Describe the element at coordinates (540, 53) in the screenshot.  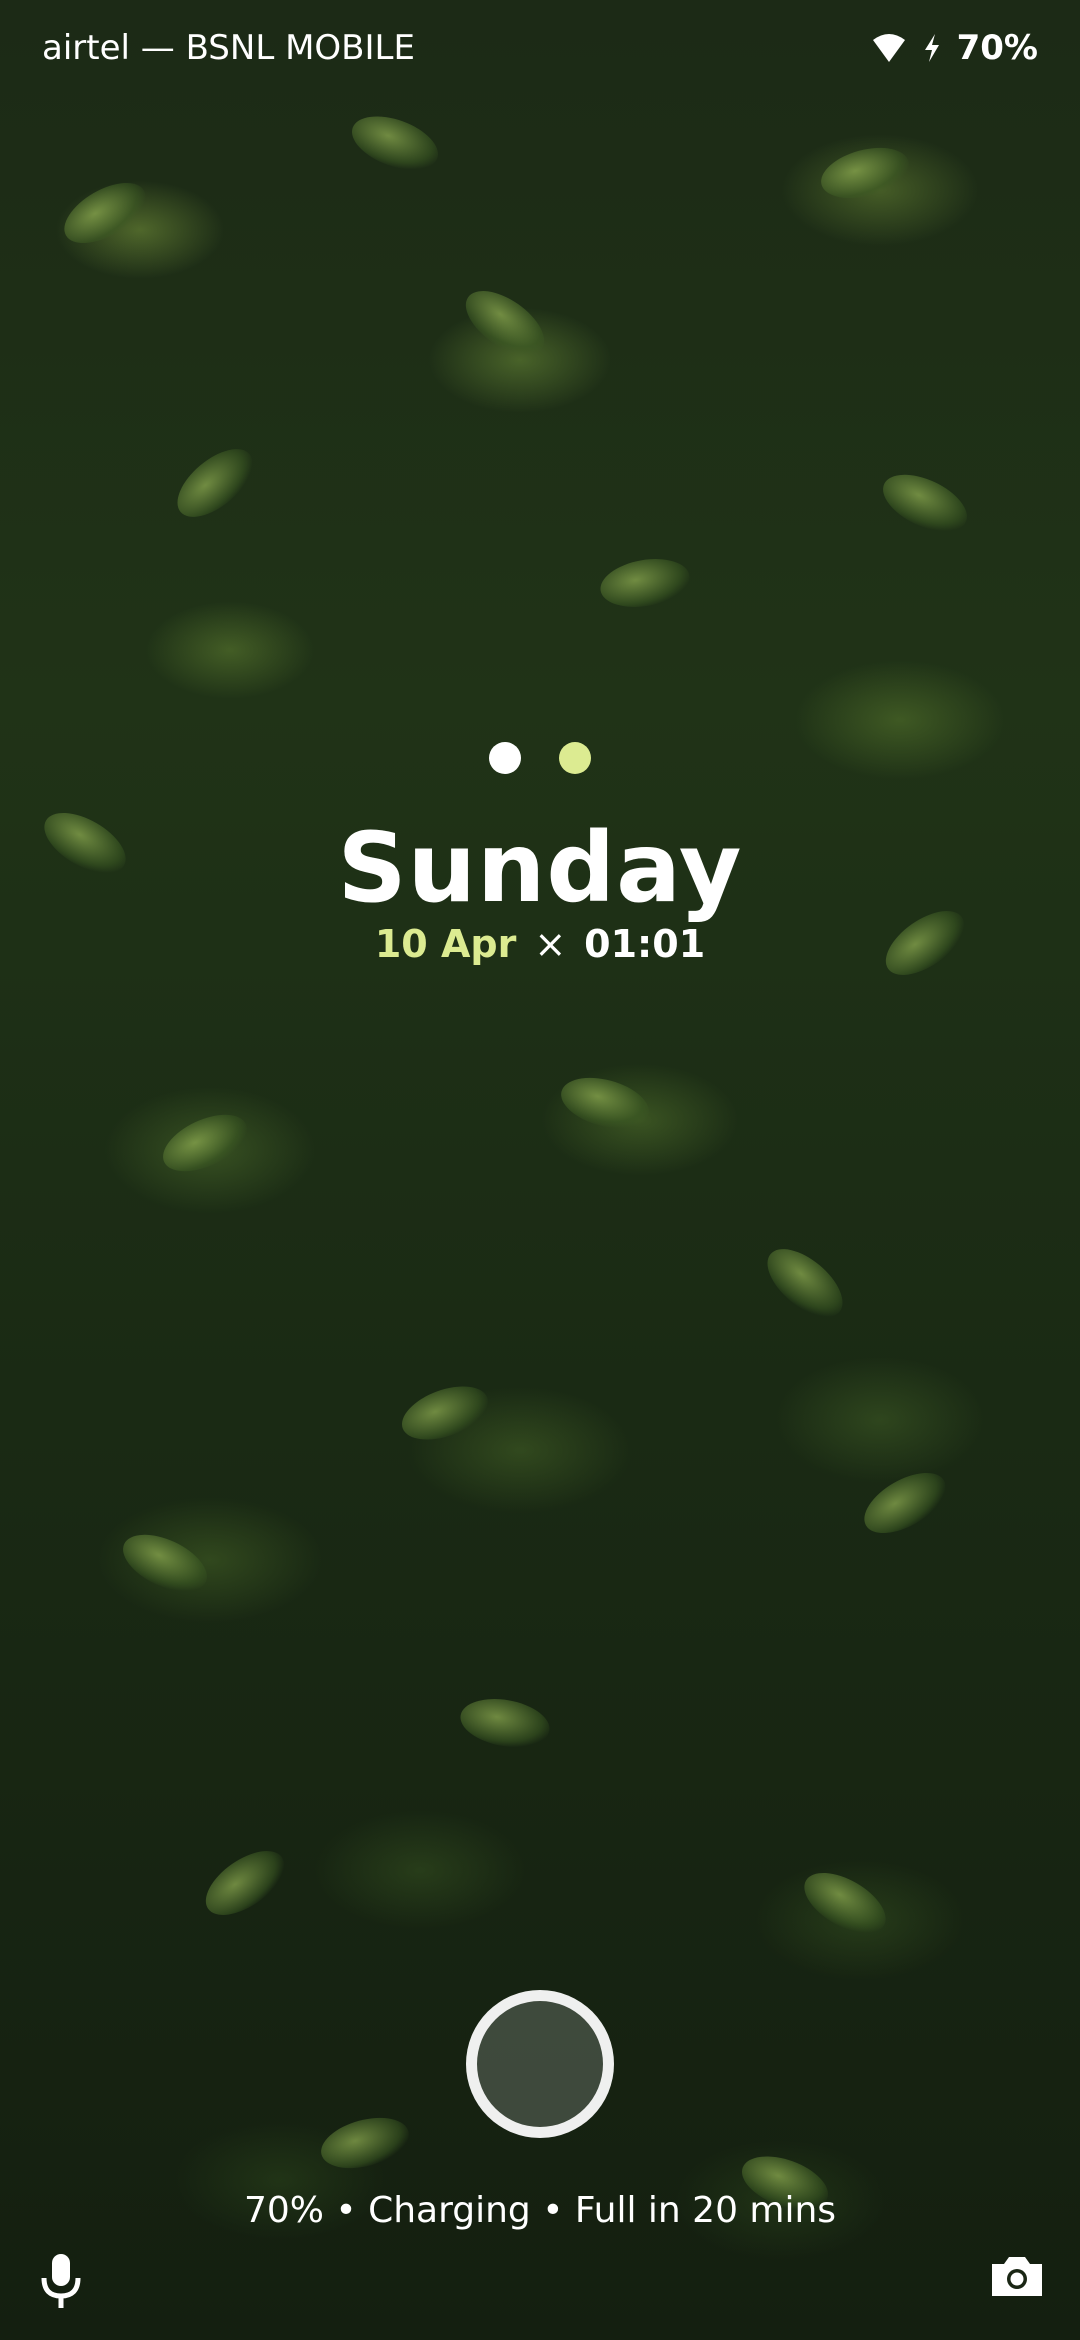
I see `status-bar: airtel — BSNL MOBILE 70%` at that location.